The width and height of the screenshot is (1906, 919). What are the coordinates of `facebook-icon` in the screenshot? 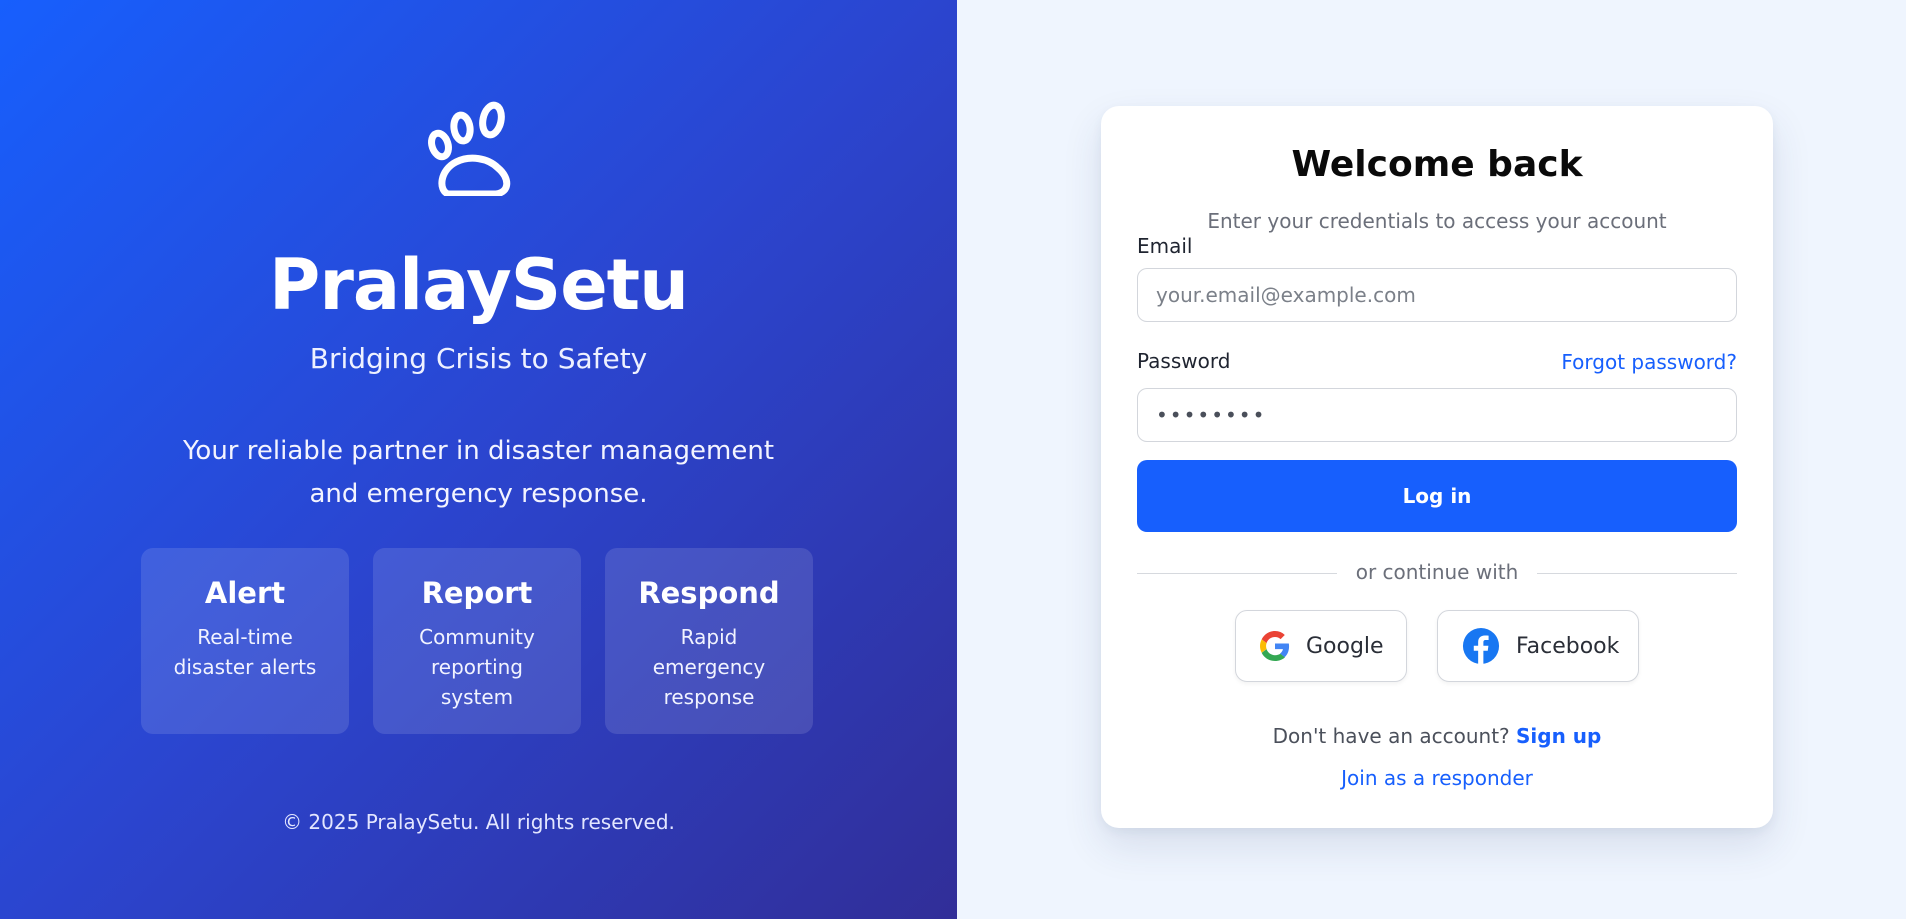 It's located at (1481, 646).